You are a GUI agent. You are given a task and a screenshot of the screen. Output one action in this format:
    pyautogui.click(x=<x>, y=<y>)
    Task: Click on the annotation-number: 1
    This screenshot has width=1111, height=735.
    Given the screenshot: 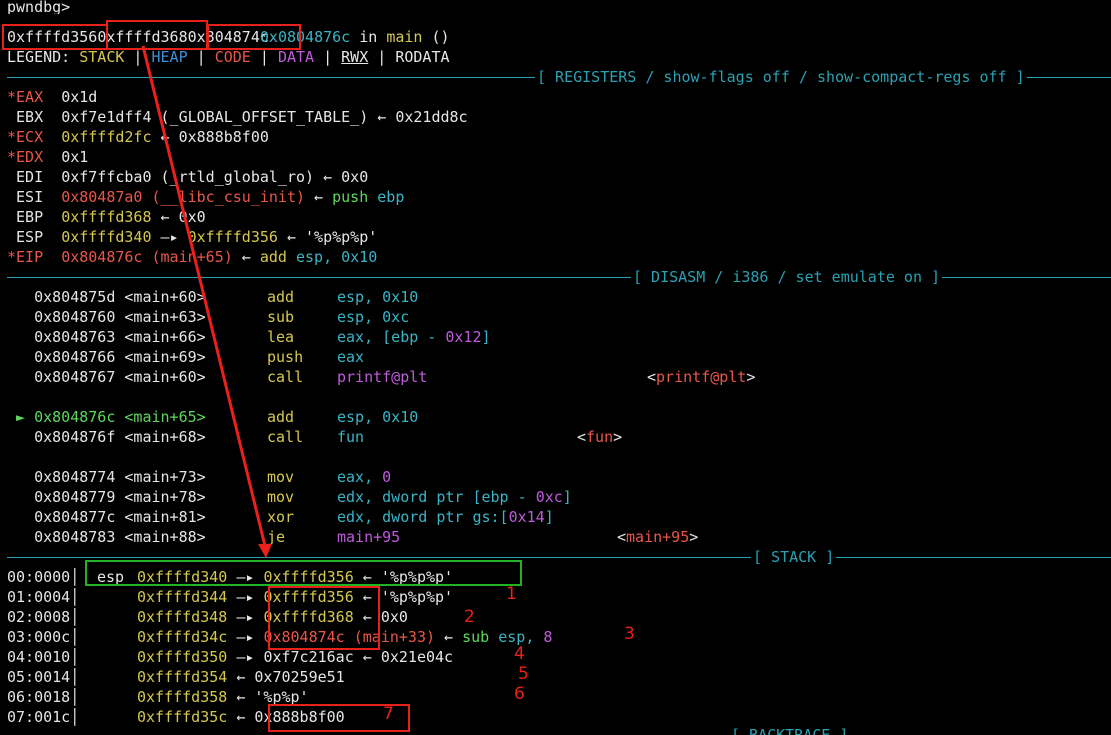 What is the action you would take?
    pyautogui.click(x=511, y=594)
    